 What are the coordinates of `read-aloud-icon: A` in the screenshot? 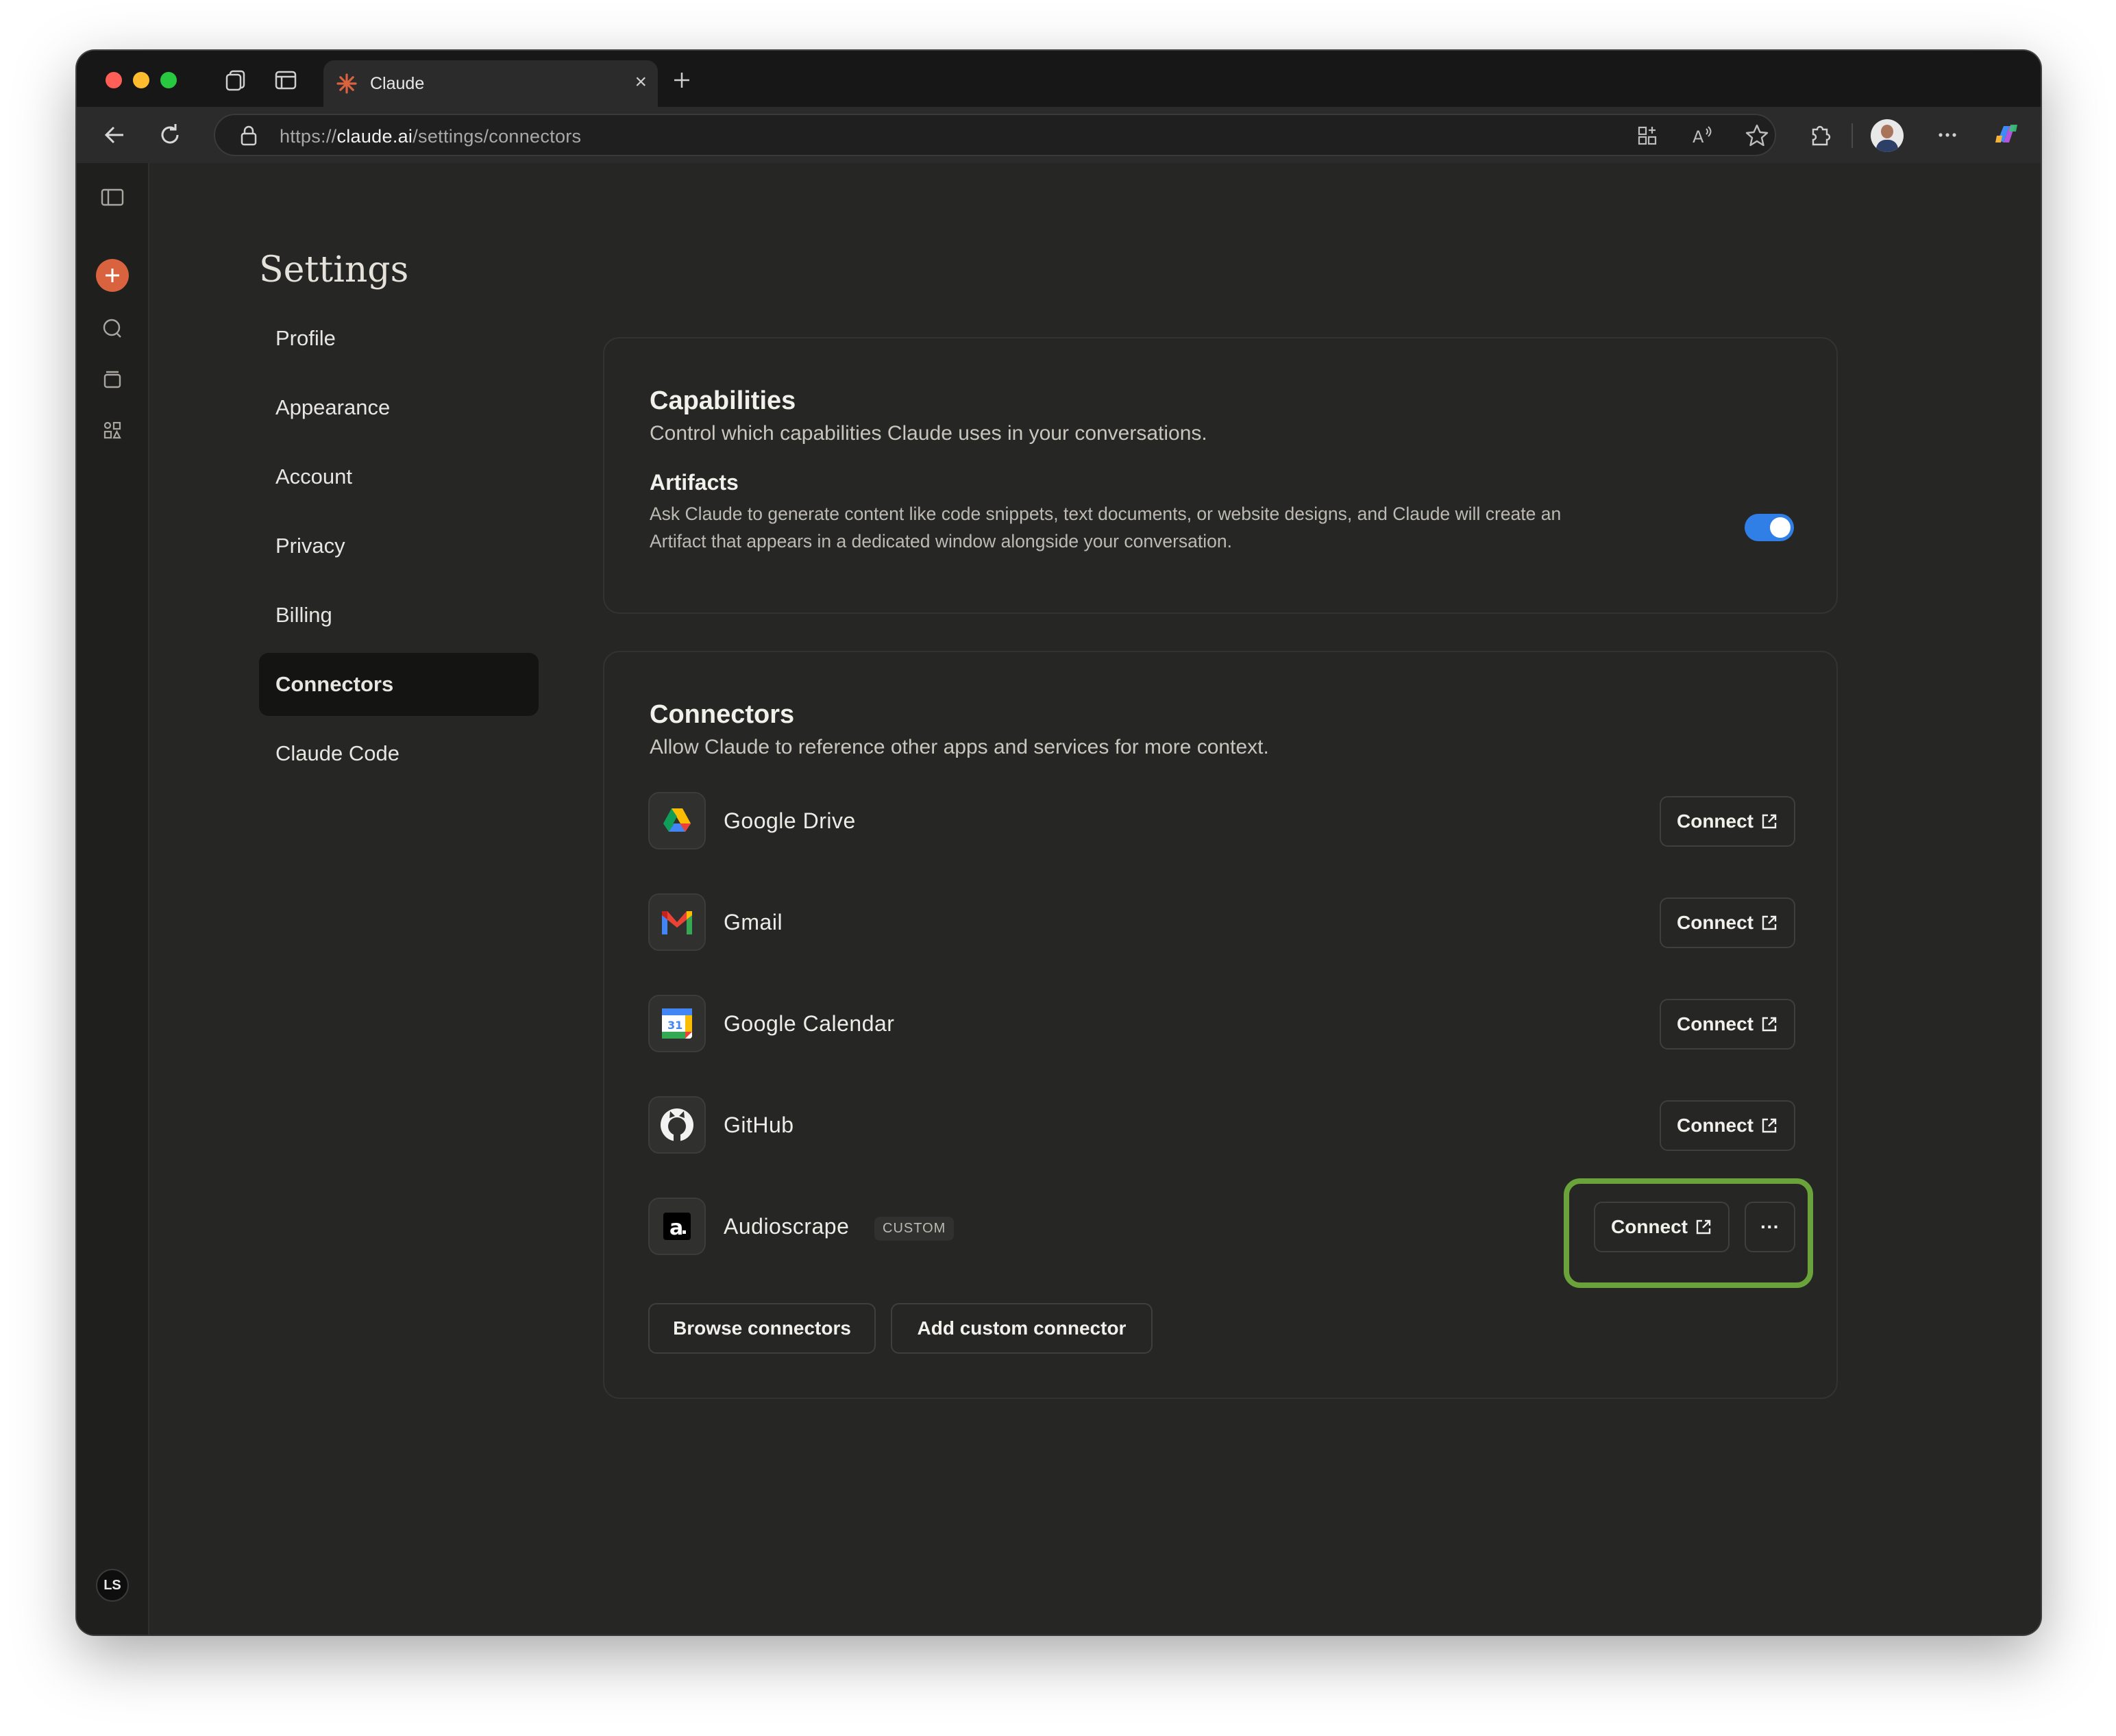 It's located at (1702, 135).